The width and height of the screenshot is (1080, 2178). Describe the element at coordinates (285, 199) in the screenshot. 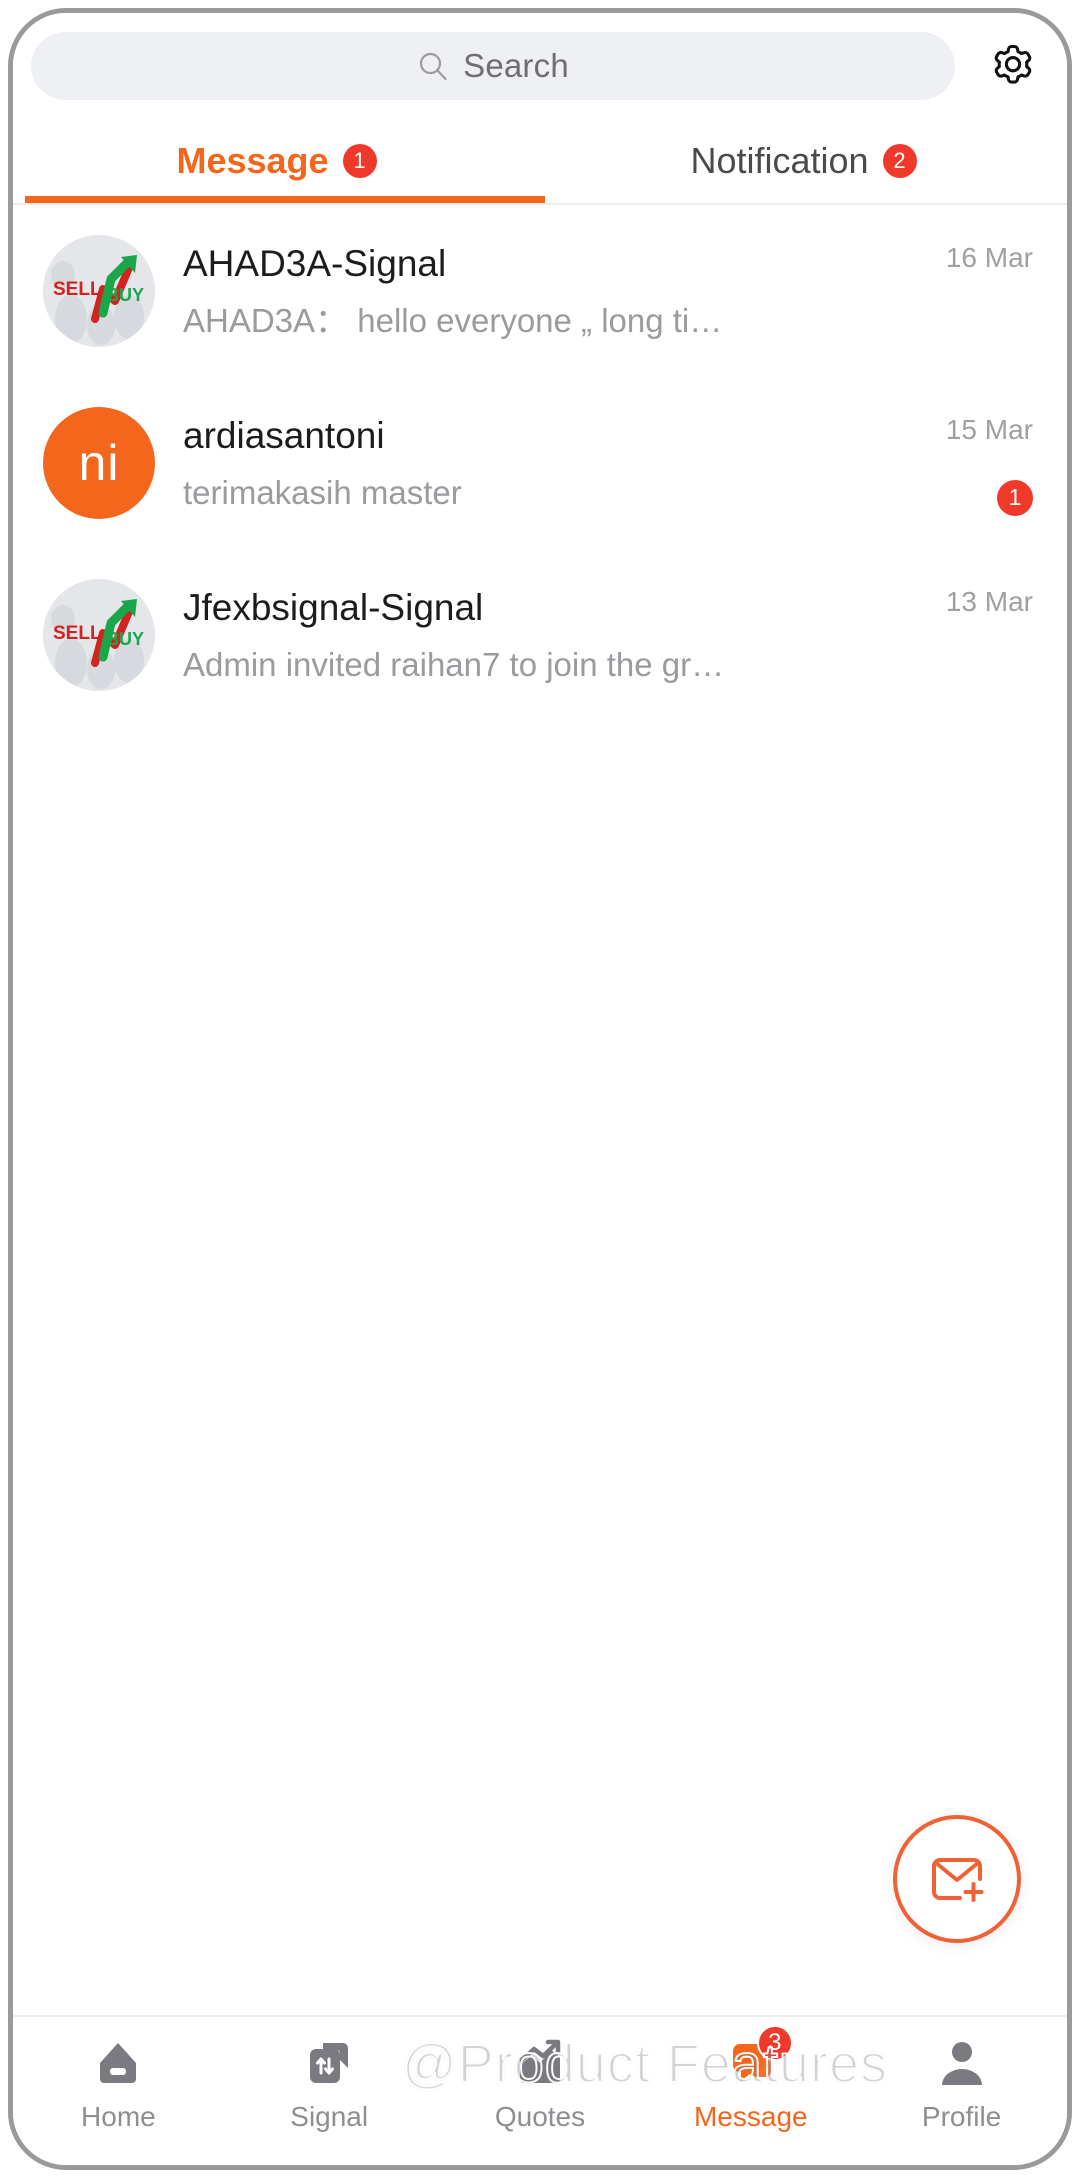

I see `tab-active-underline` at that location.